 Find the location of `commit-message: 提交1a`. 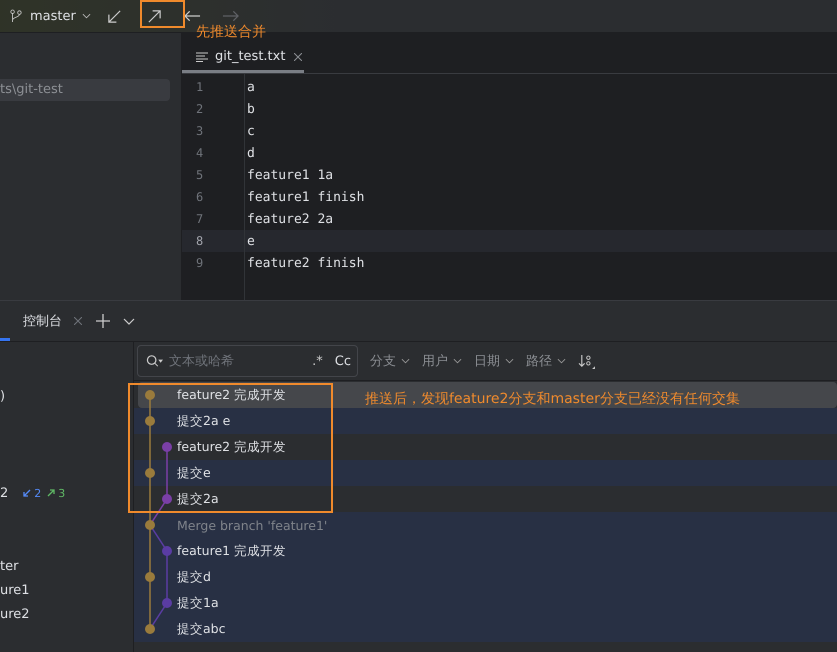

commit-message: 提交1a is located at coordinates (198, 603).